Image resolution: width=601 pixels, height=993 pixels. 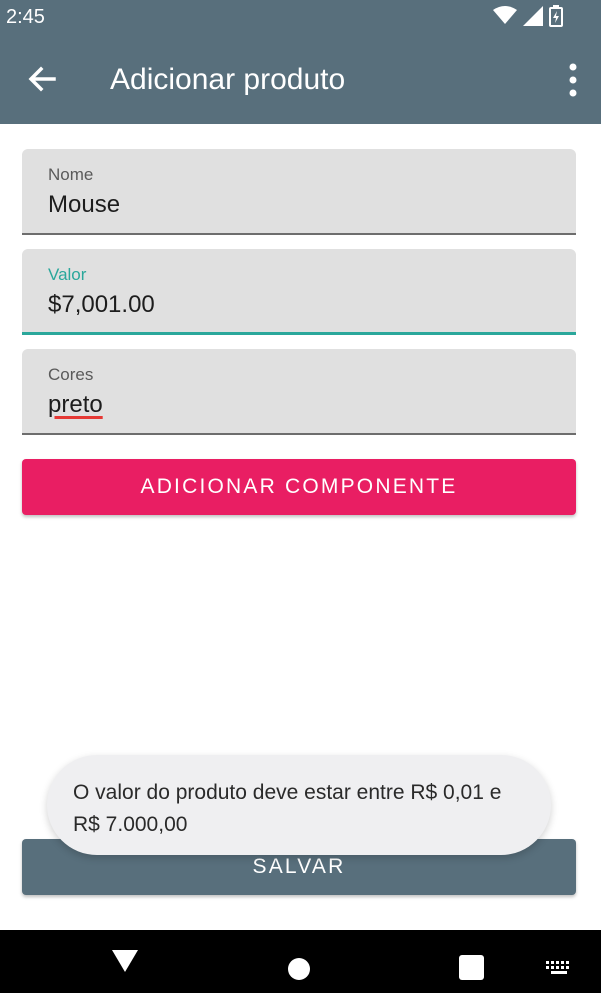 I want to click on back-triangle-icon, so click(x=125, y=960).